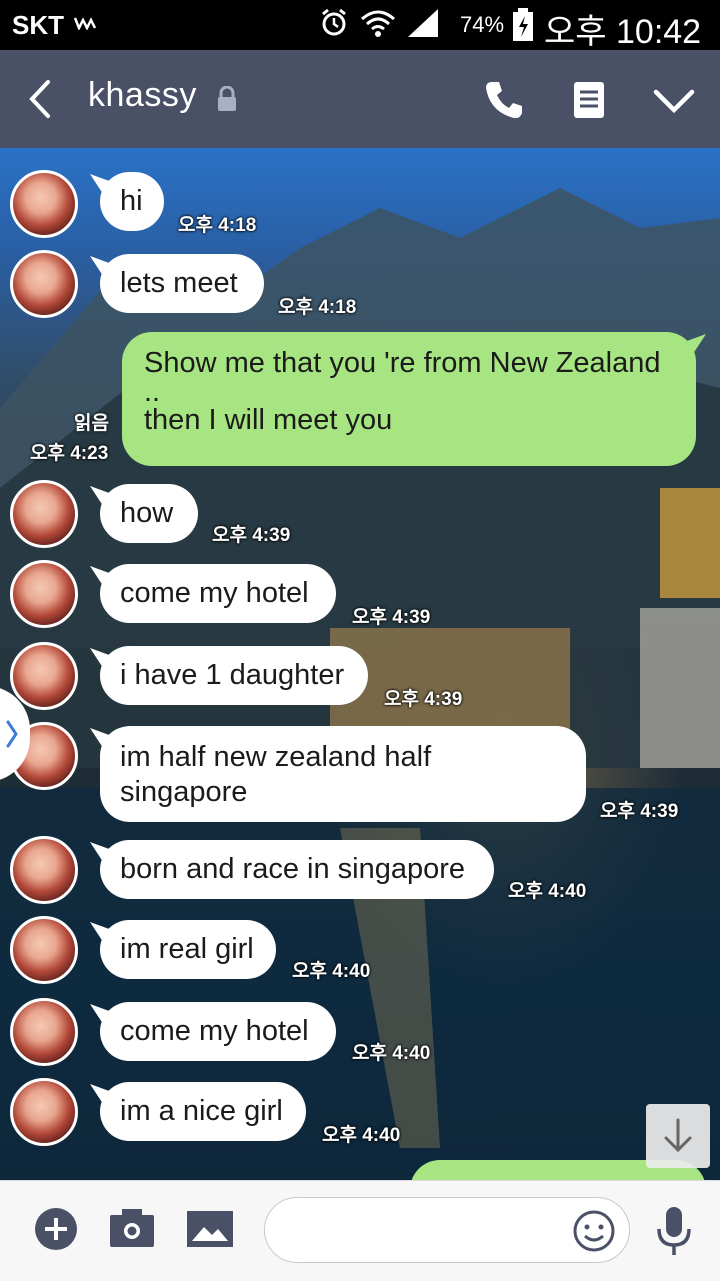 The width and height of the screenshot is (720, 1281). What do you see at coordinates (334, 25) in the screenshot?
I see `alarm-icon` at bounding box center [334, 25].